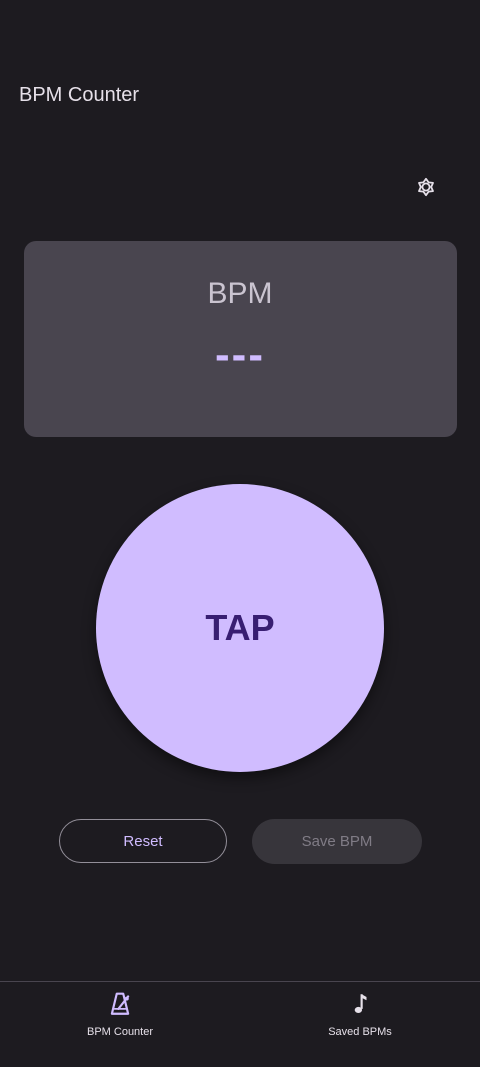 The height and width of the screenshot is (1067, 480). Describe the element at coordinates (120, 1020) in the screenshot. I see `nav-item-bpm-counter: BPM Counter` at that location.